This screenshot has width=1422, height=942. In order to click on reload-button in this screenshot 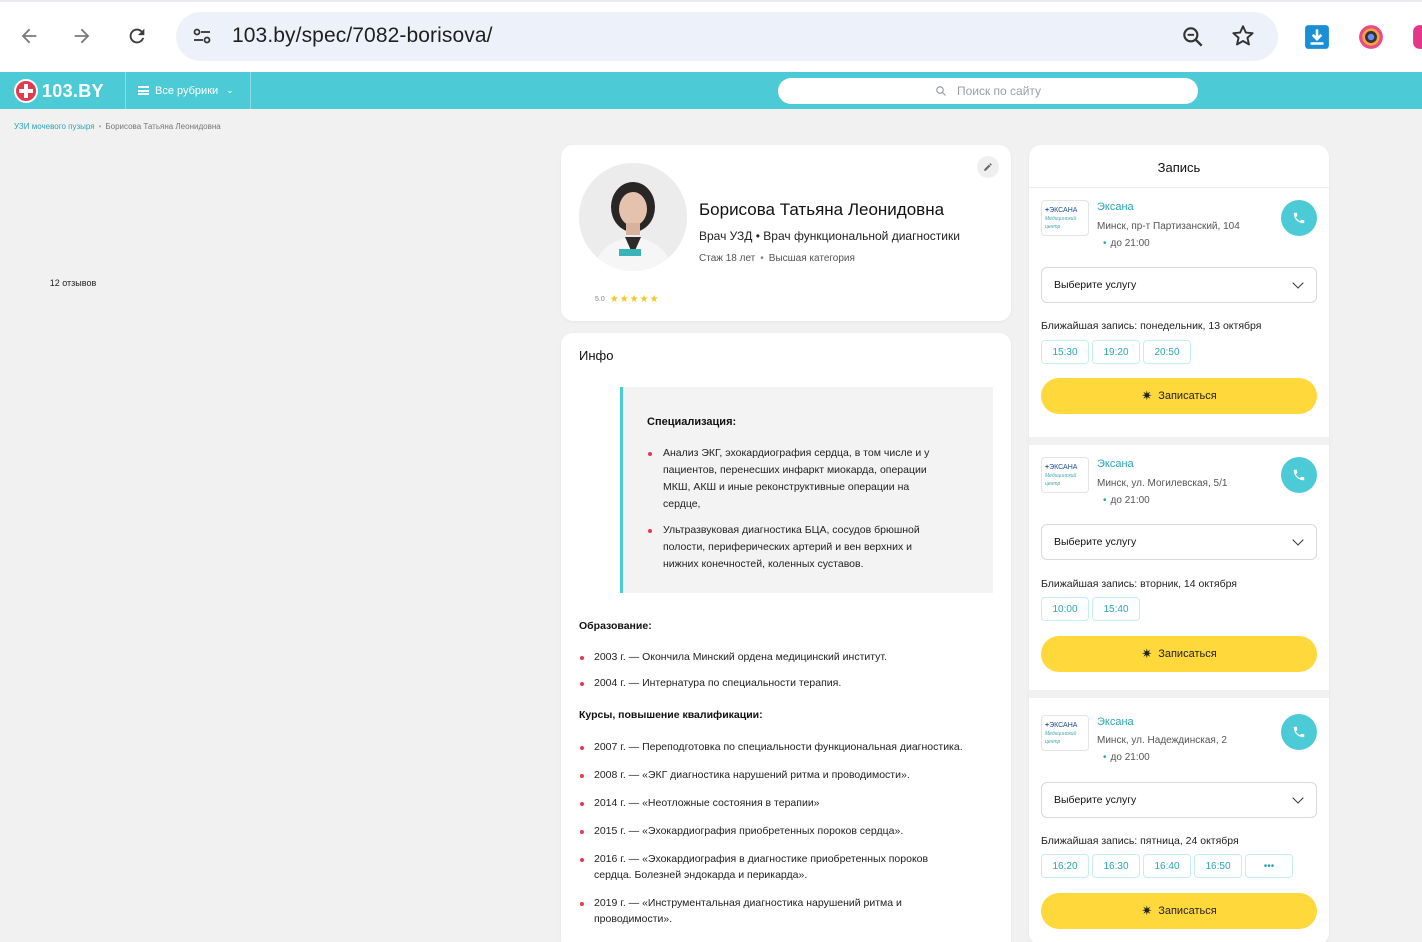, I will do `click(137, 36)`.